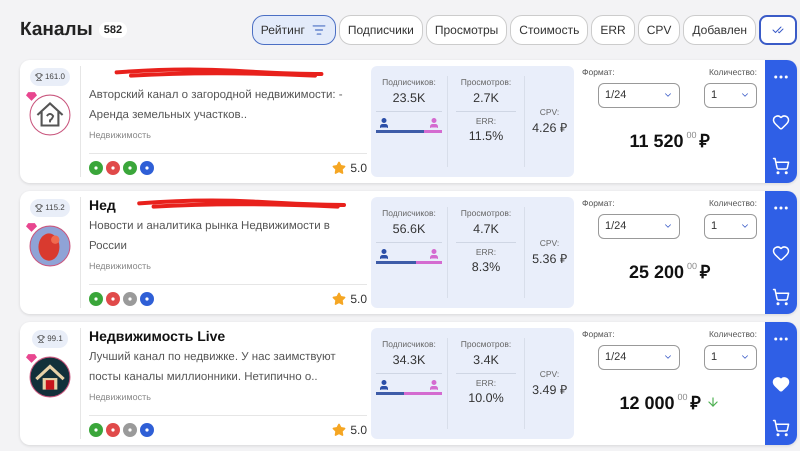  Describe the element at coordinates (486, 362) in the screenshot. I see `stat-value: 3.4K` at that location.